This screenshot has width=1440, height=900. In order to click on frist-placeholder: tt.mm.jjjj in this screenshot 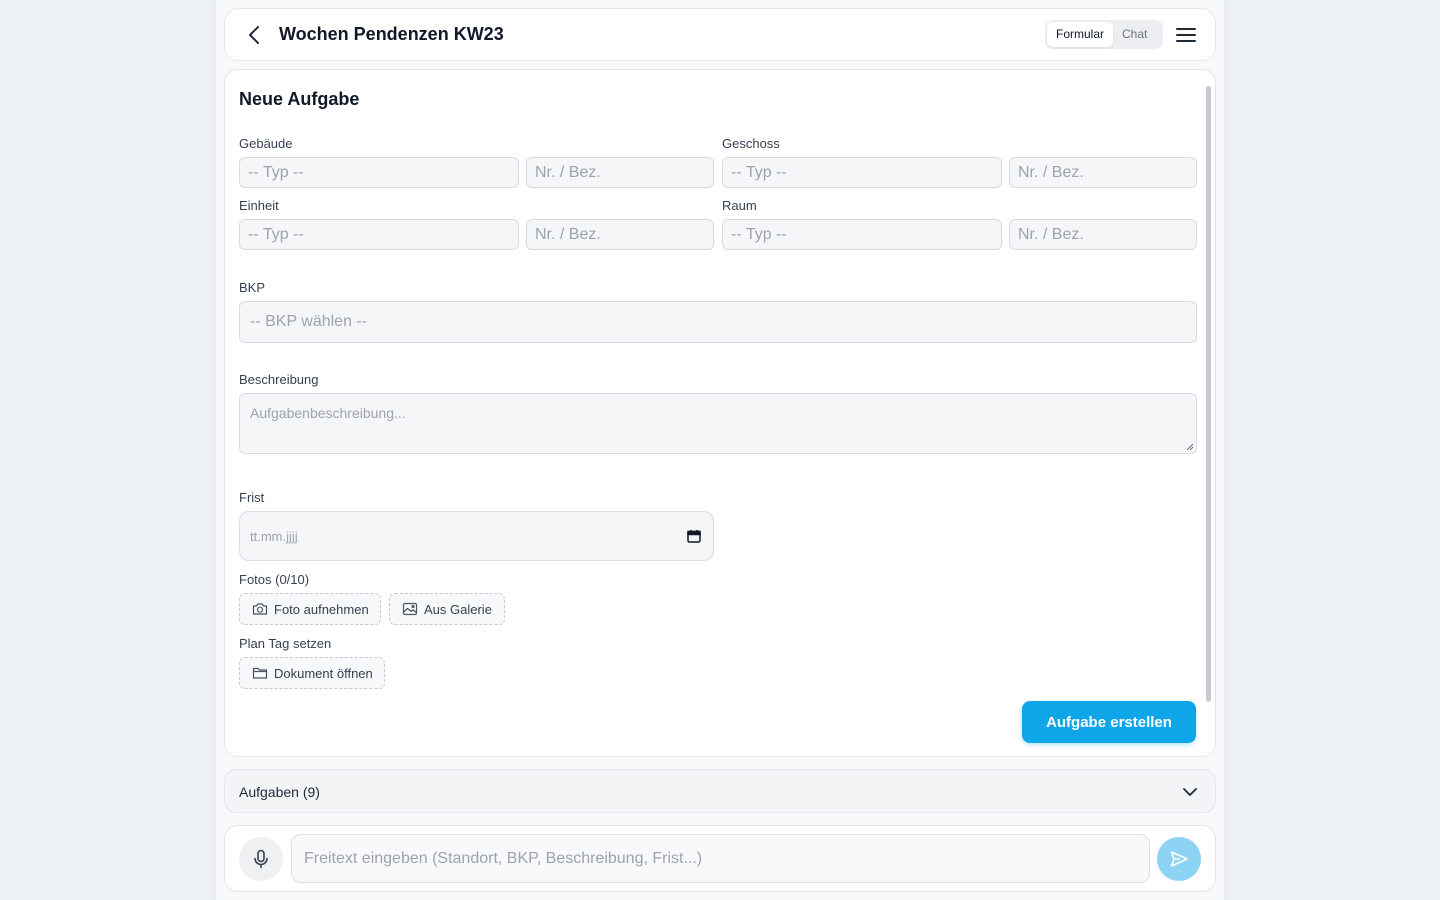, I will do `click(274, 536)`.